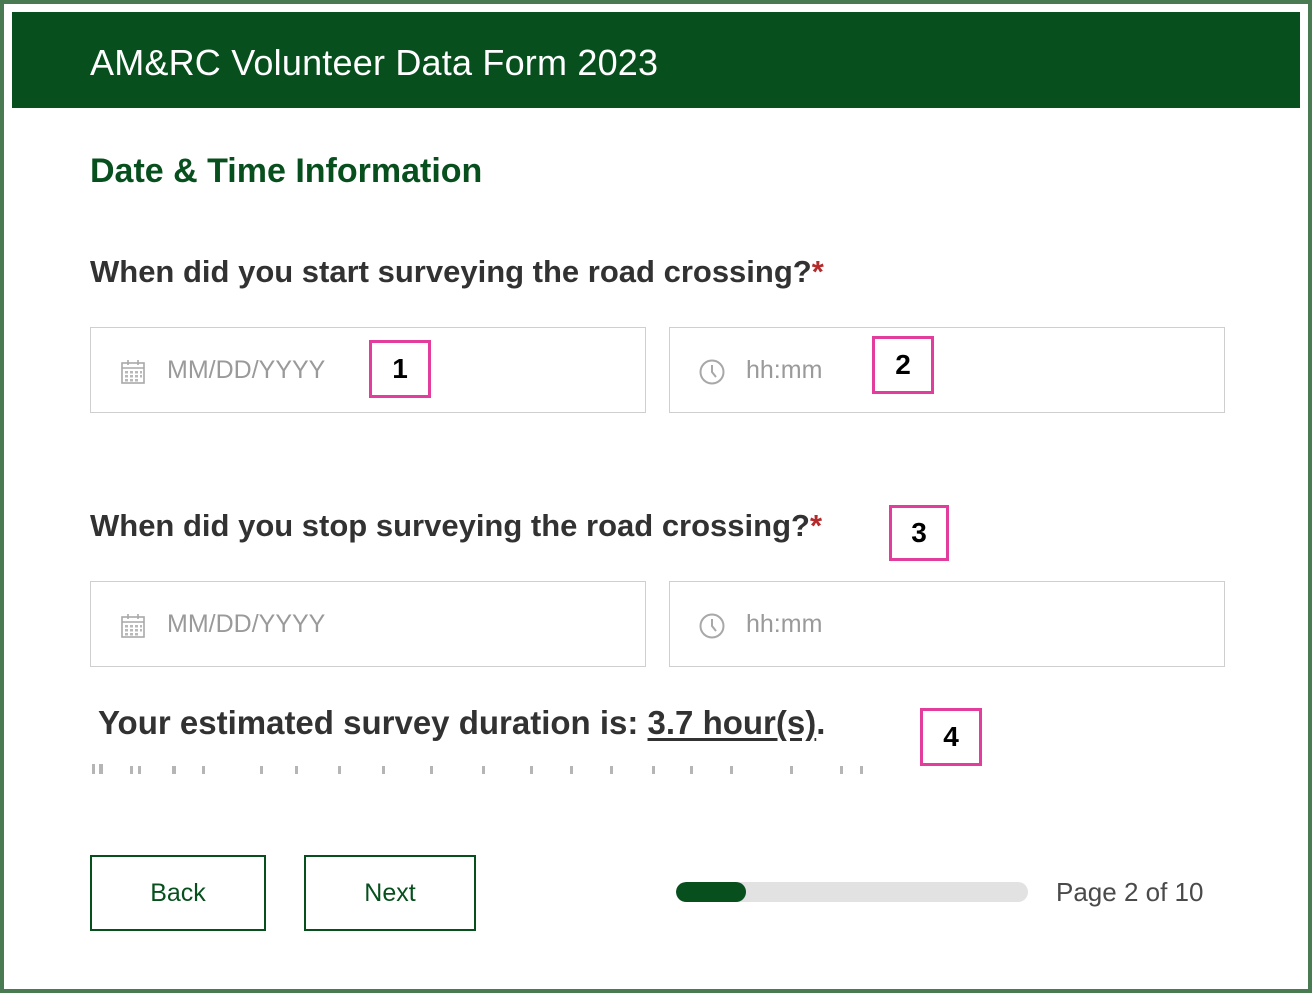 The height and width of the screenshot is (993, 1312). Describe the element at coordinates (711, 892) in the screenshot. I see `progress-bar-fill` at that location.